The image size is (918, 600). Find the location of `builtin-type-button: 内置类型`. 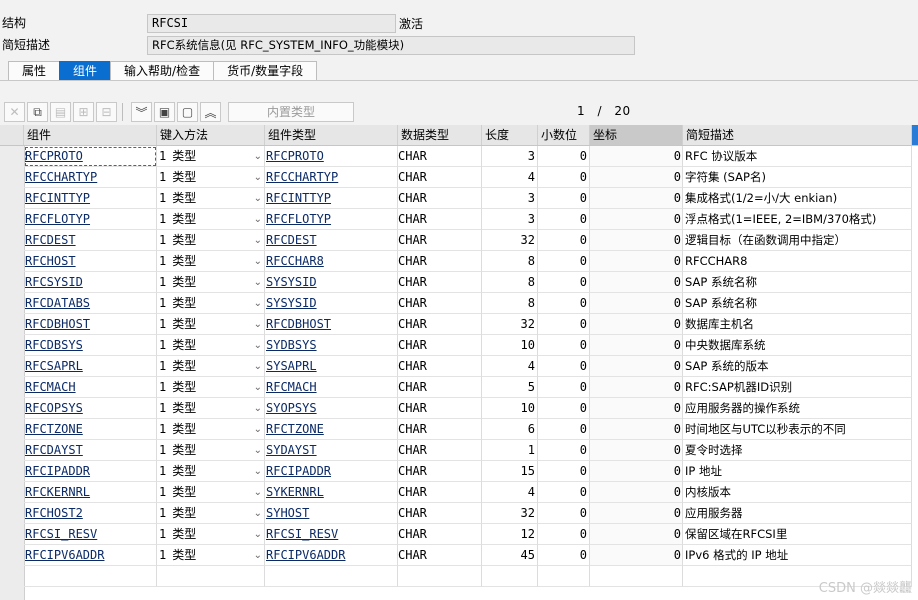

builtin-type-button: 内置类型 is located at coordinates (291, 112).